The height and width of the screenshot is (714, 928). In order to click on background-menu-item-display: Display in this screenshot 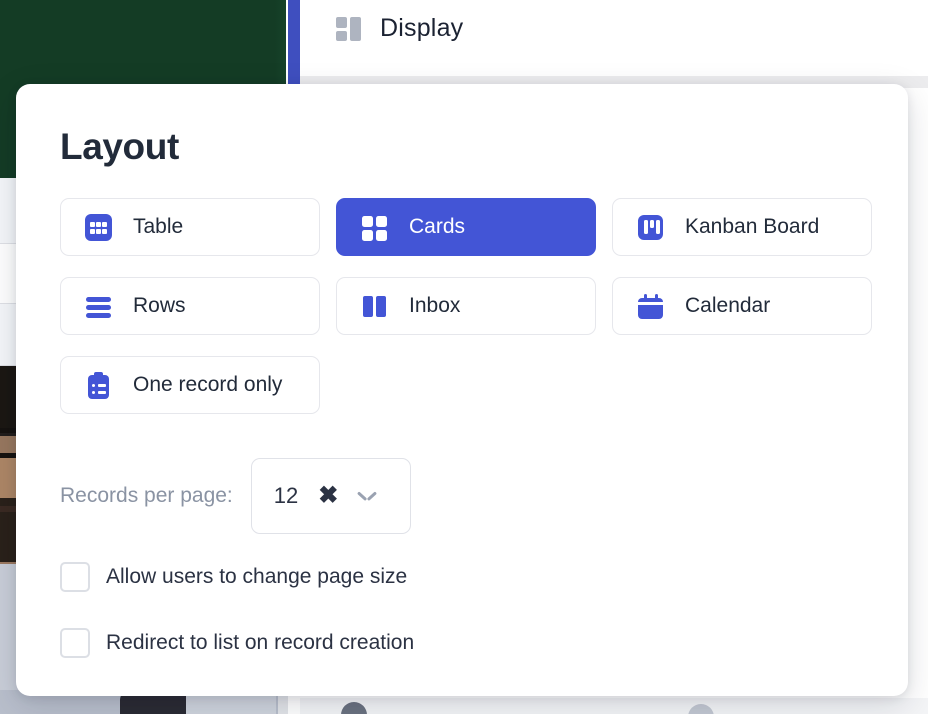, I will do `click(399, 28)`.